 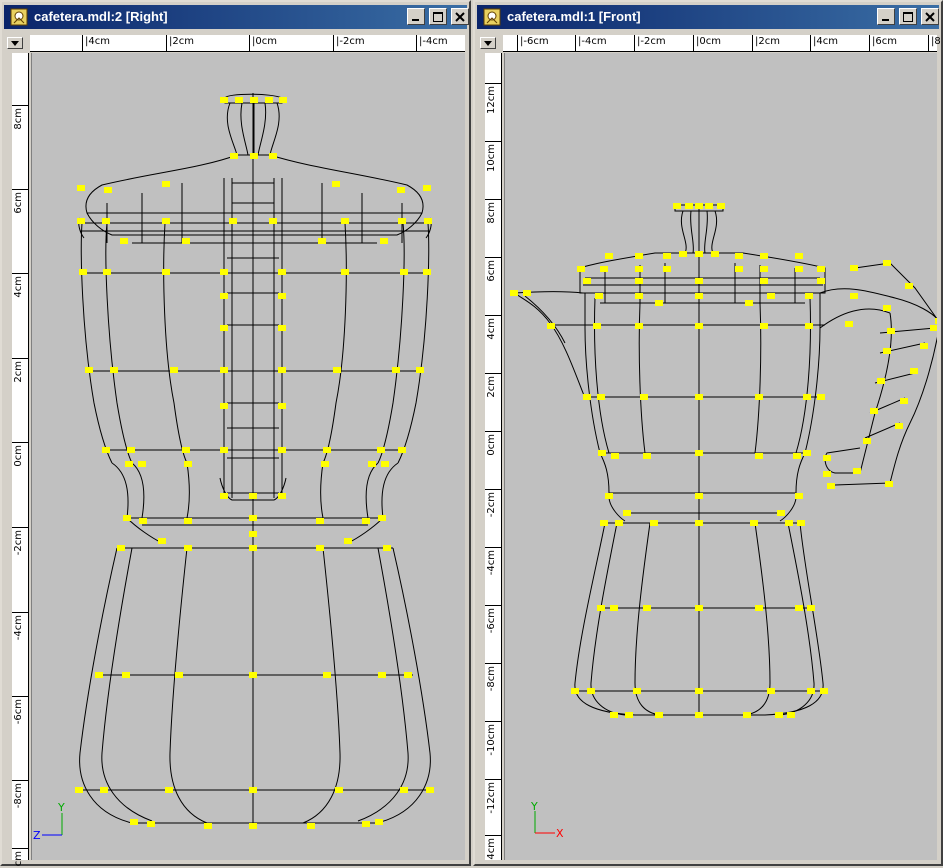 What do you see at coordinates (49, 821) in the screenshot?
I see `axis-gizmo: Y Z` at bounding box center [49, 821].